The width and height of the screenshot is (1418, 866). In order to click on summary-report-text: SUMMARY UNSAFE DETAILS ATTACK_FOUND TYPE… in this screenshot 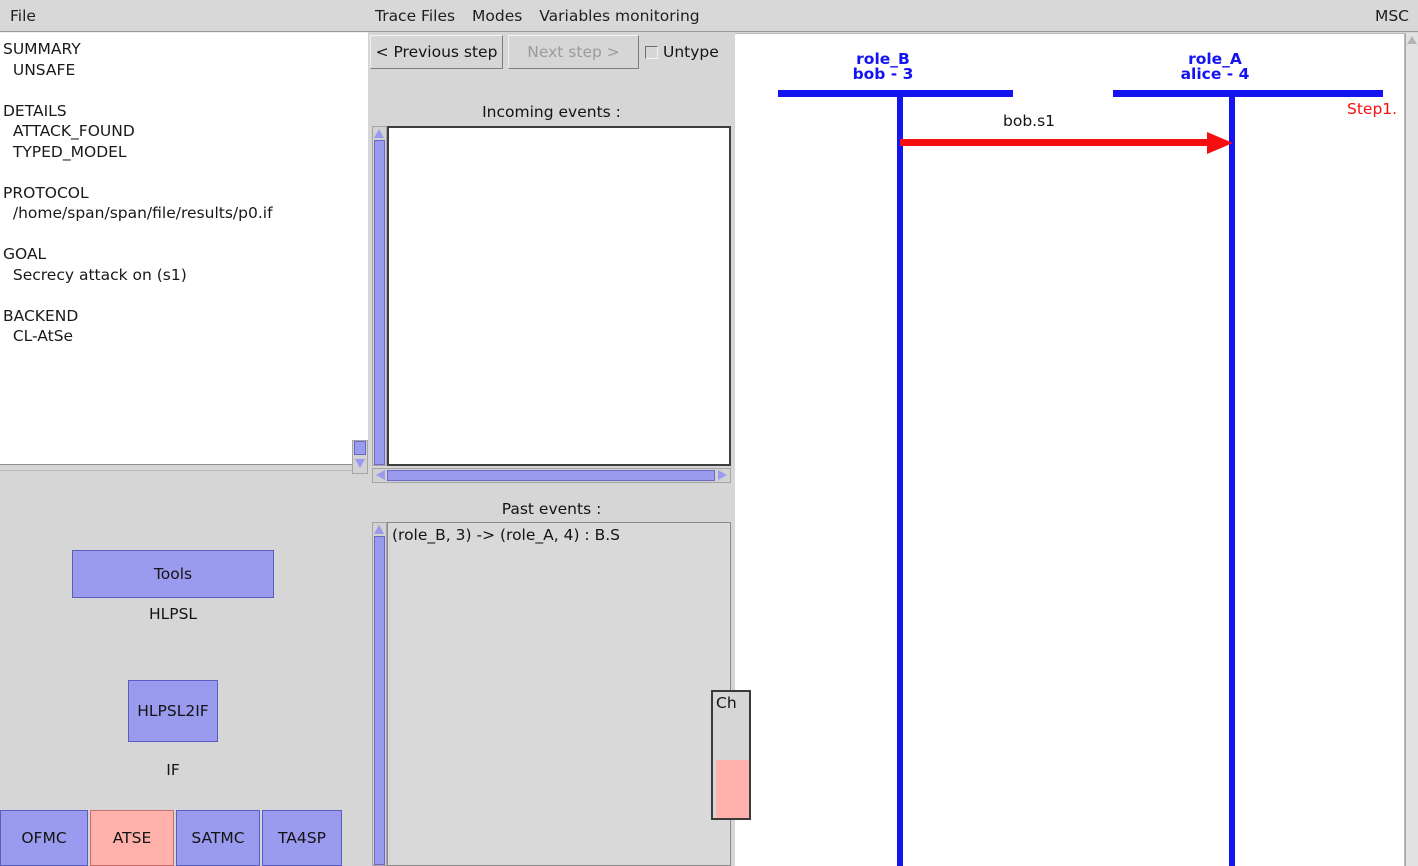, I will do `click(138, 192)`.